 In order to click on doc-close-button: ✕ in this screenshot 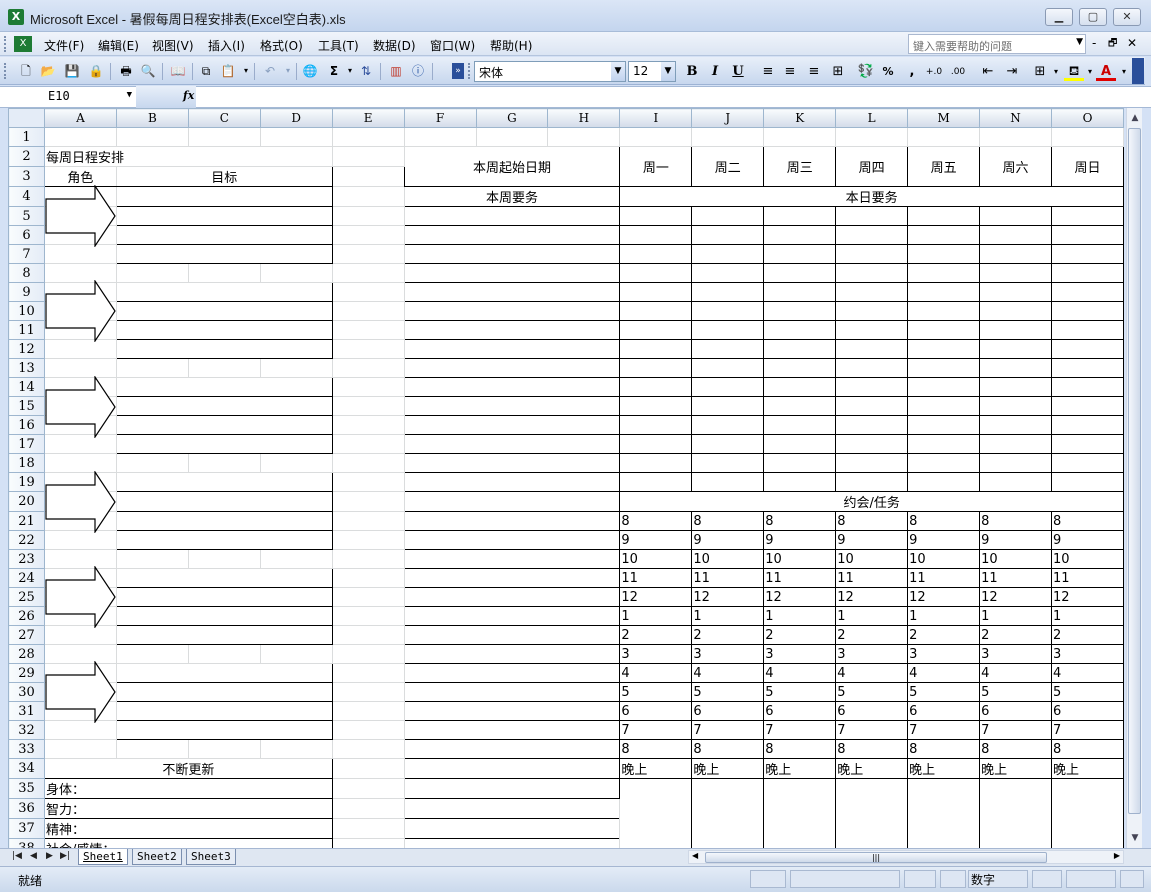, I will do `click(1132, 43)`.